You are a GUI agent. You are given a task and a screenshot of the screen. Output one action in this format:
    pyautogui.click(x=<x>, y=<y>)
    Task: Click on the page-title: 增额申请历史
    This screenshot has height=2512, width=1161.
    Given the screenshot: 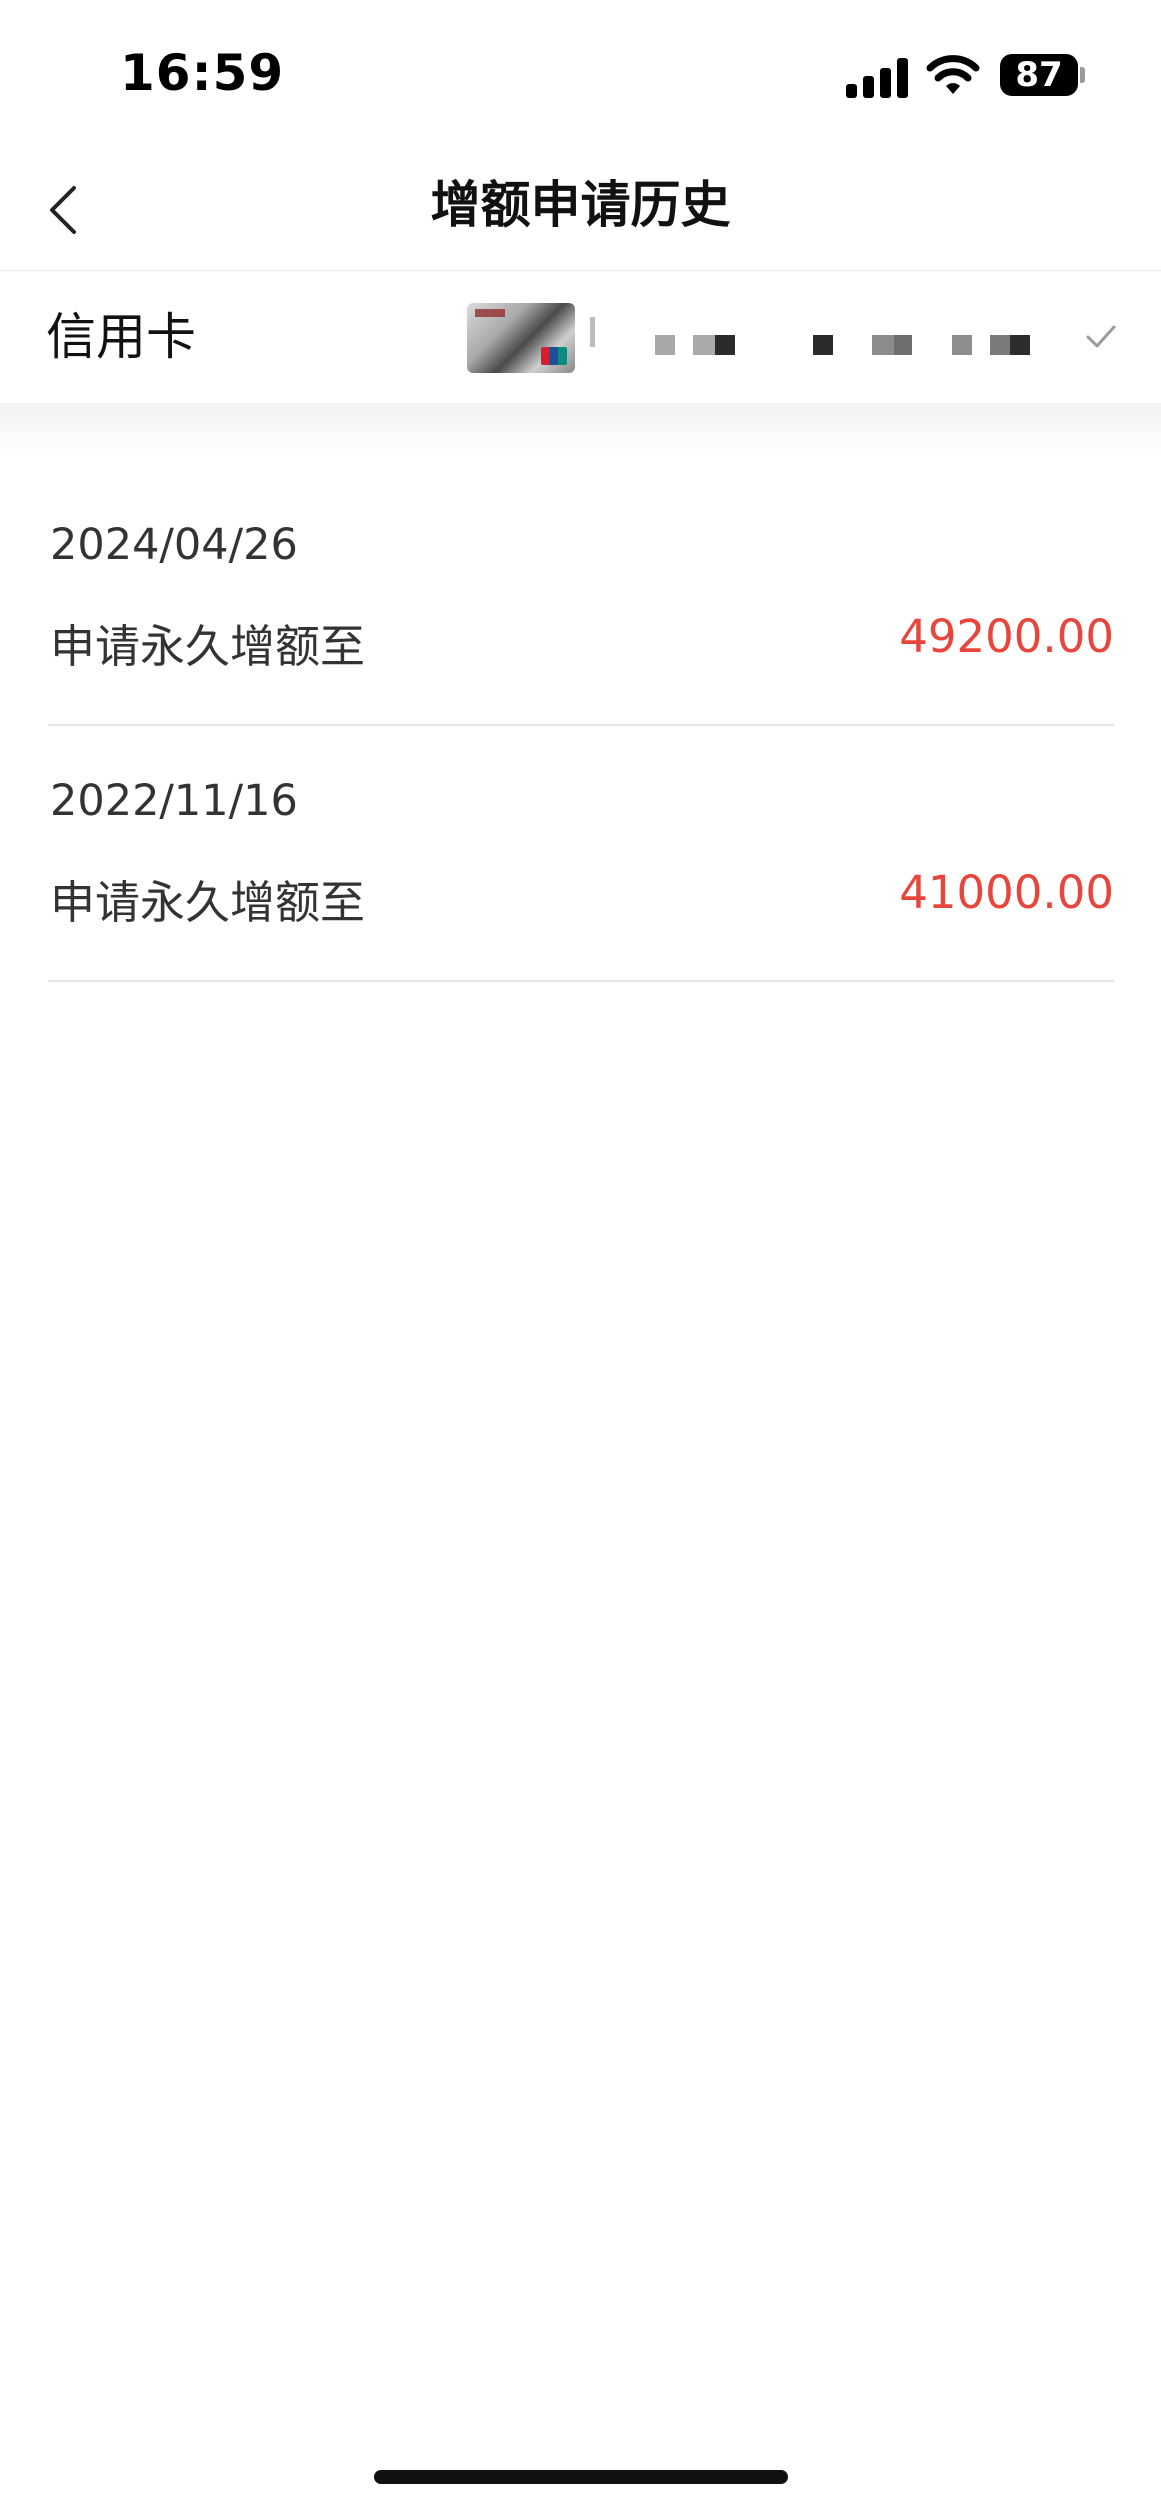 What is the action you would take?
    pyautogui.click(x=580, y=205)
    